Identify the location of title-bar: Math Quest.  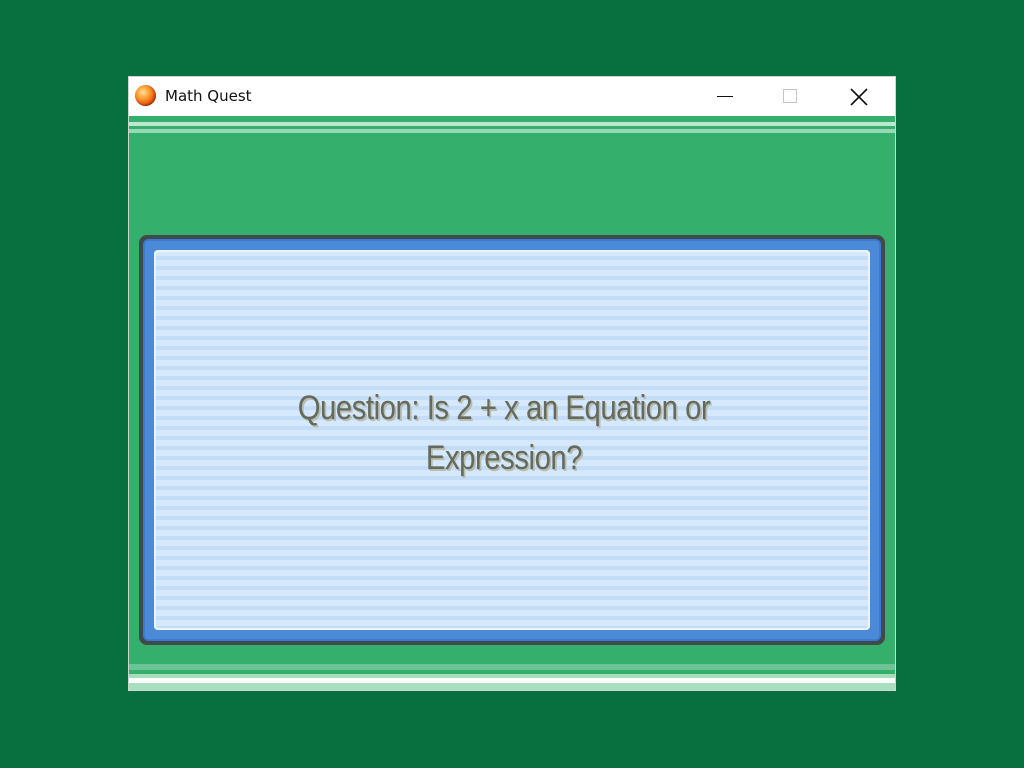
(512, 96).